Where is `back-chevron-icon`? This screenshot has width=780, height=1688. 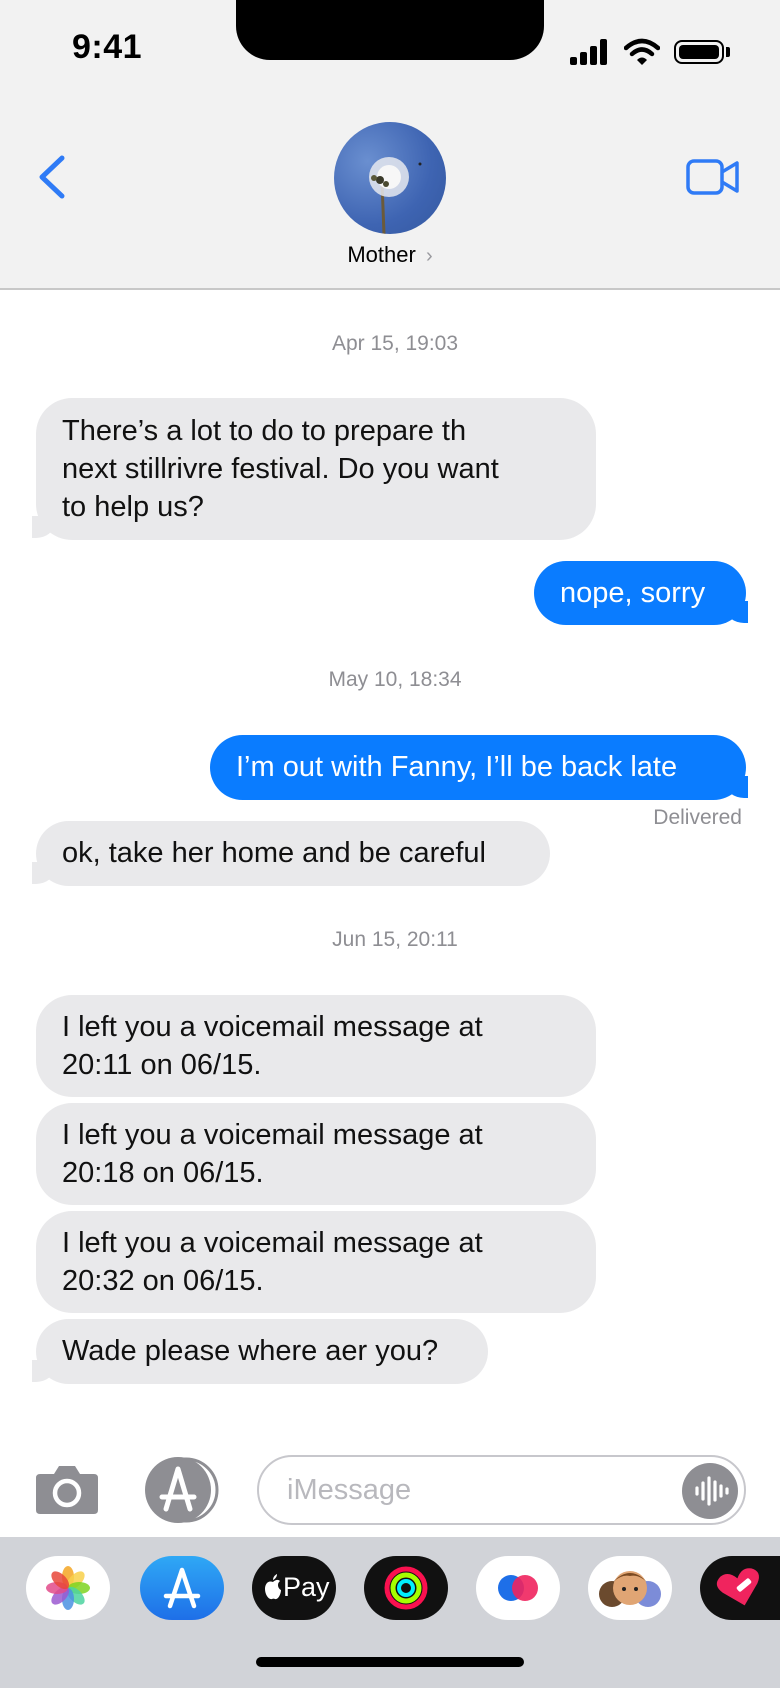 back-chevron-icon is located at coordinates (52, 177).